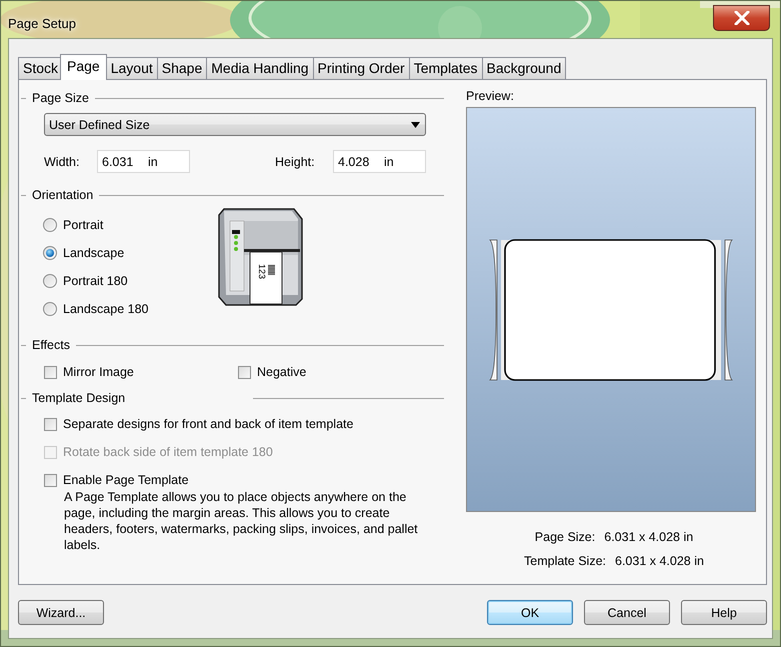 Image resolution: width=781 pixels, height=647 pixels. I want to click on checkbox: Mirror Image, so click(89, 372).